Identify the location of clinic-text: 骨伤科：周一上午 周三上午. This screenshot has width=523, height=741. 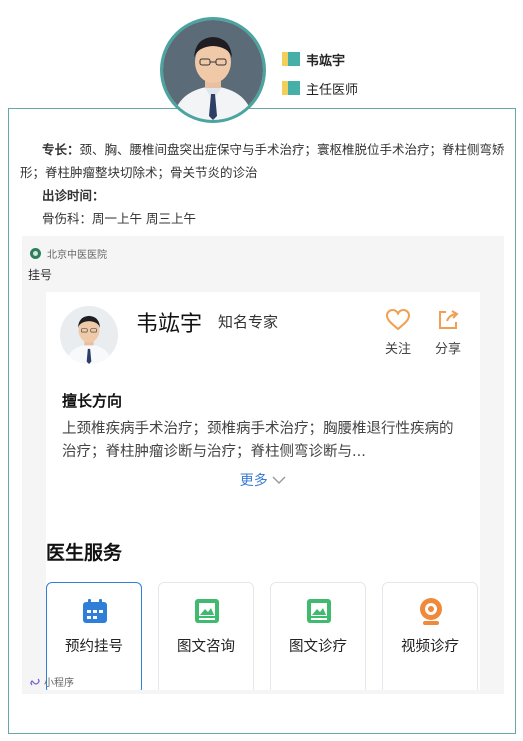
(119, 218).